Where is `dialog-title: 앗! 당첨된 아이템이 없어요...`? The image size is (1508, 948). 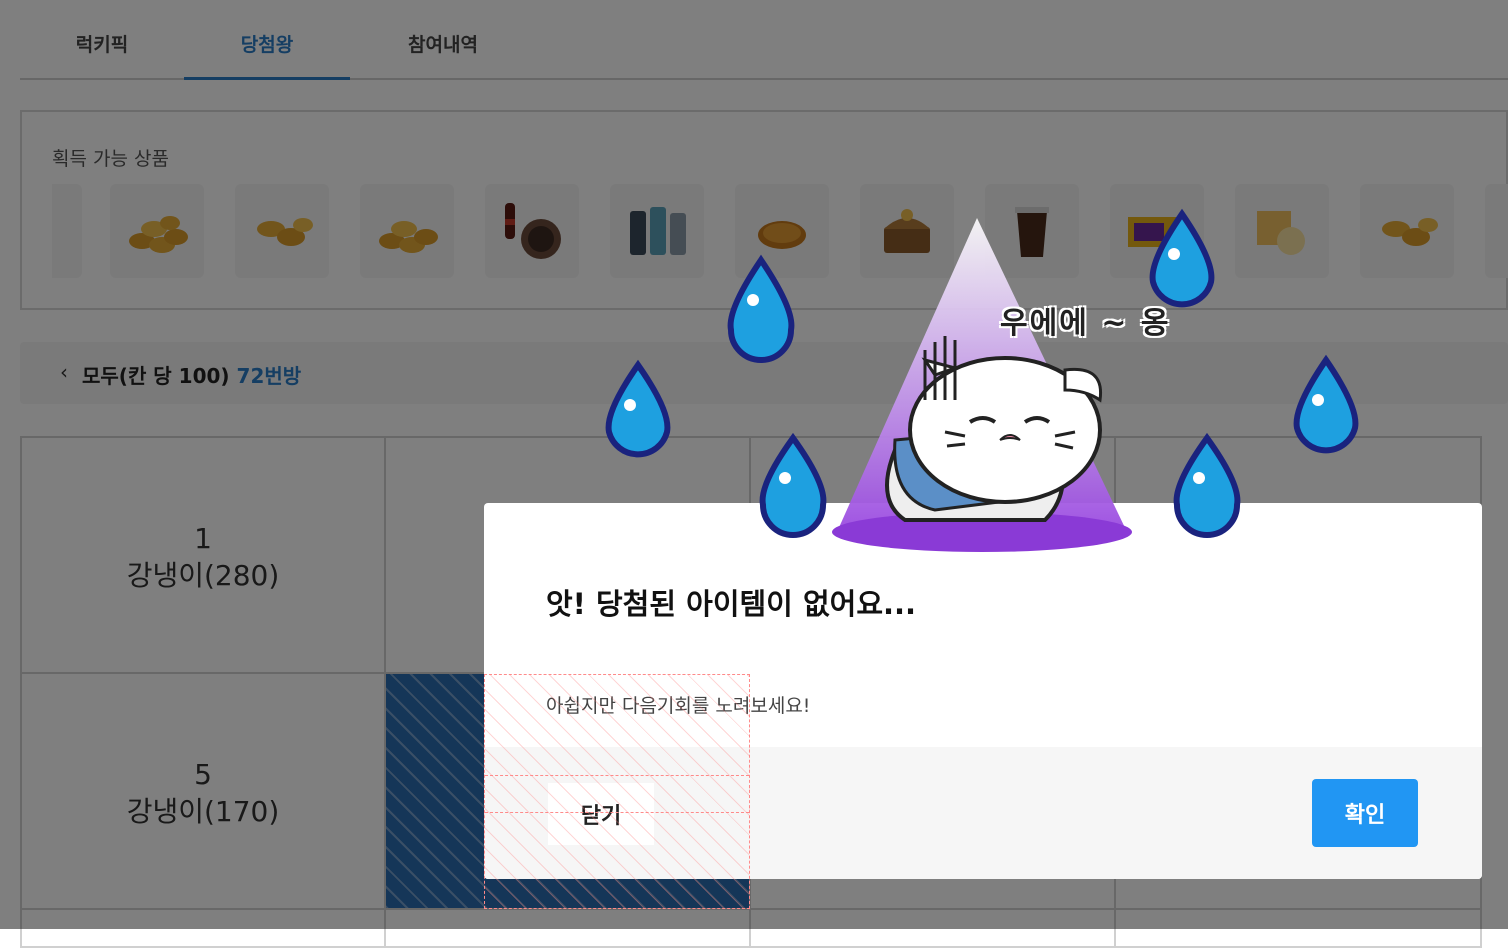 dialog-title: 앗! 당첨된 아이템이 없어요... is located at coordinates (731, 604).